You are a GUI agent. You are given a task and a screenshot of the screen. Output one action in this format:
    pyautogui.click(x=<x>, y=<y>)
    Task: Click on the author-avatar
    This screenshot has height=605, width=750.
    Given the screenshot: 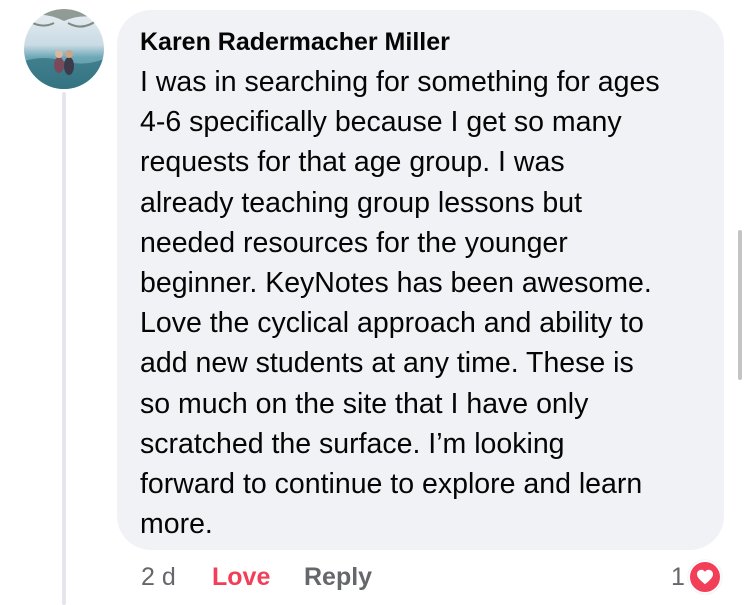 What is the action you would take?
    pyautogui.click(x=64, y=49)
    